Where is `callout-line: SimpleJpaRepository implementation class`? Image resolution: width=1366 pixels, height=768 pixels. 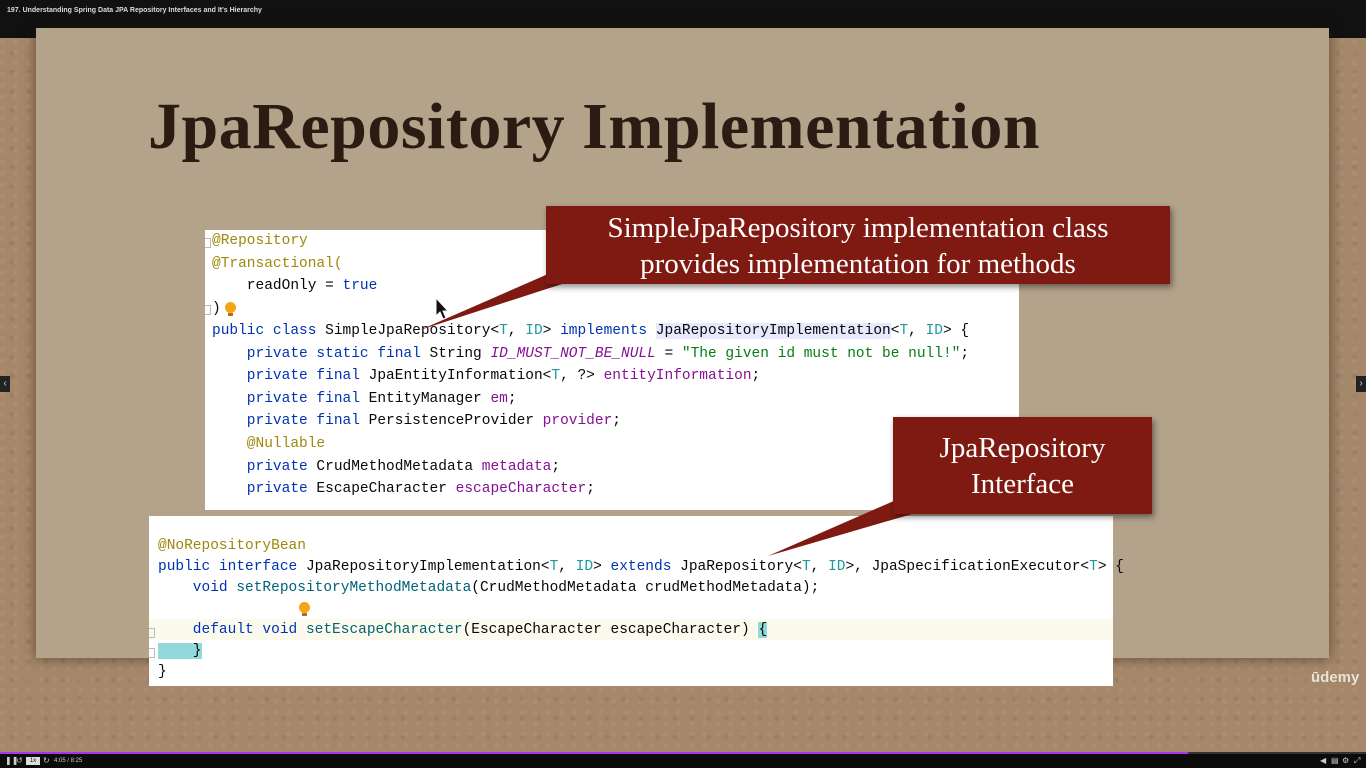
callout-line: SimpleJpaRepository implementation class is located at coordinates (858, 228).